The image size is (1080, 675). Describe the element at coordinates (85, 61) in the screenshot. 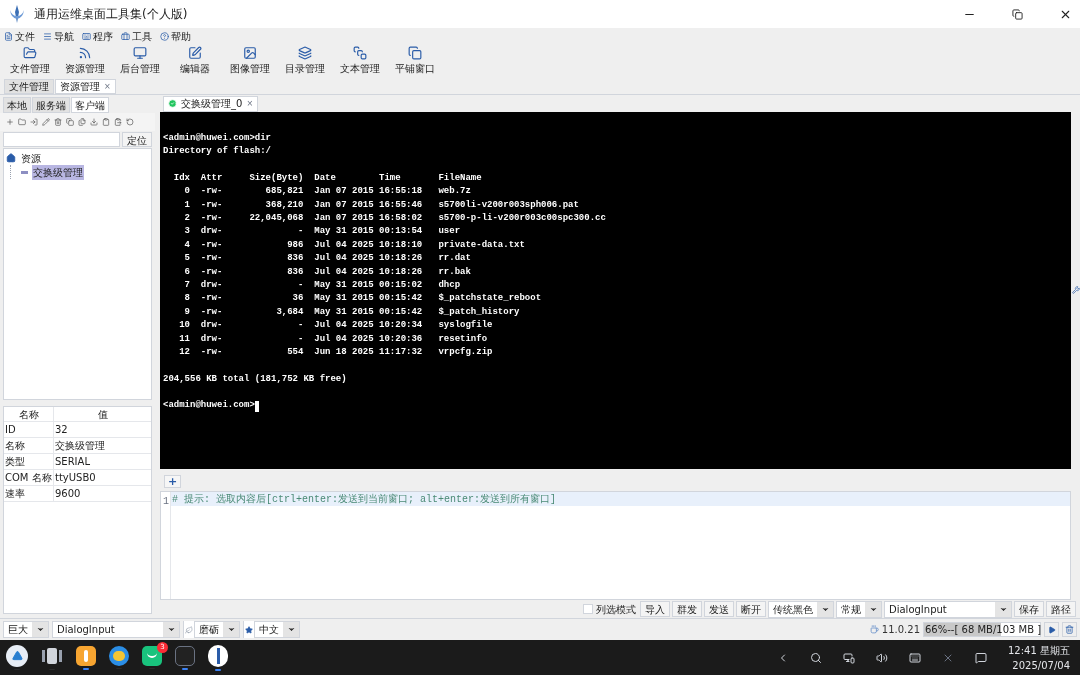

I see `toolbar-button: 资源管理` at that location.